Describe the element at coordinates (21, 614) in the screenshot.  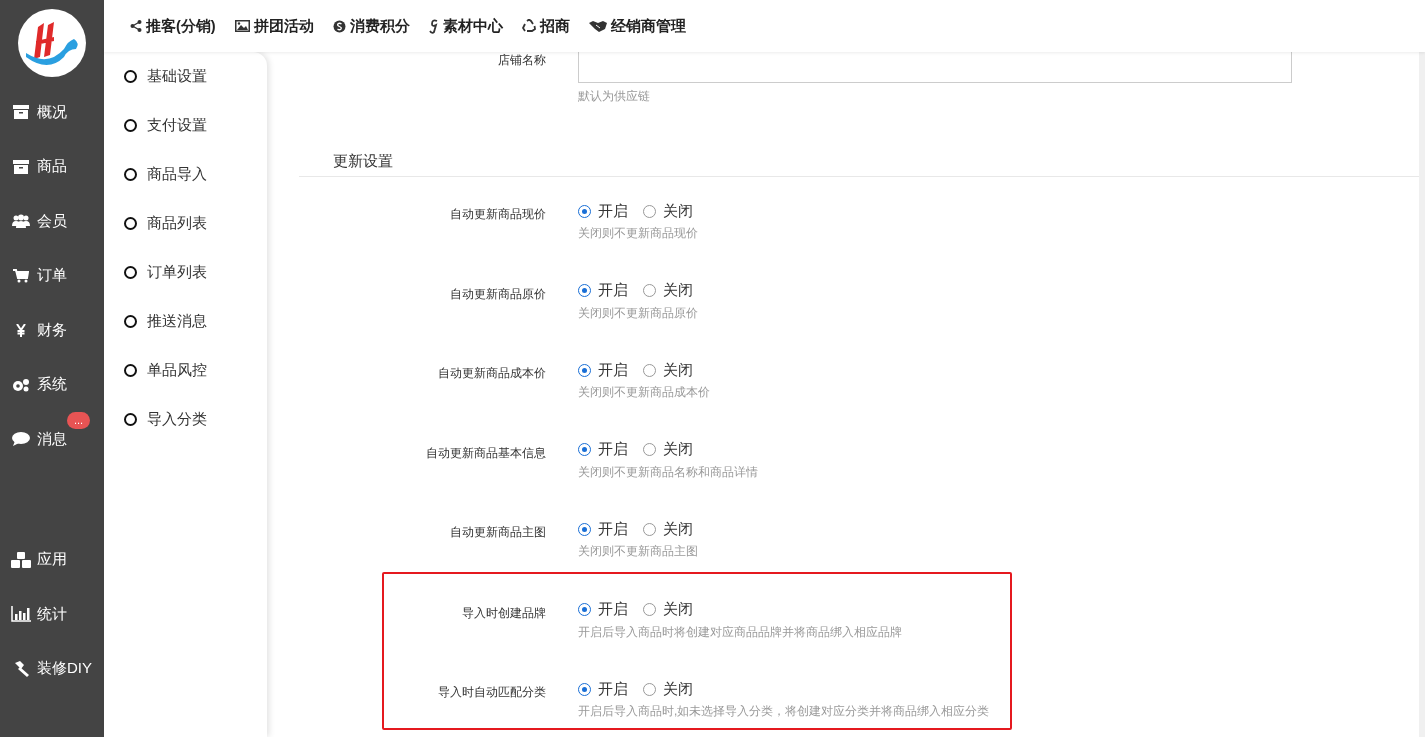
I see `bar-chart-icon` at that location.